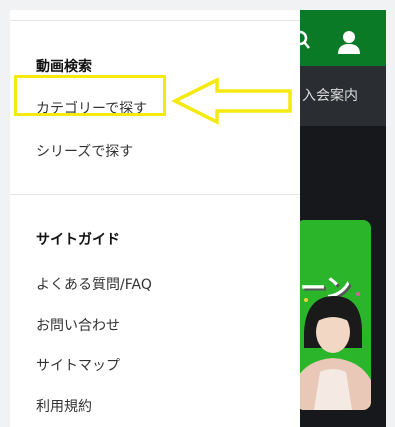  What do you see at coordinates (78, 365) in the screenshot?
I see `menu-item-sitemap: サイトマップ` at bounding box center [78, 365].